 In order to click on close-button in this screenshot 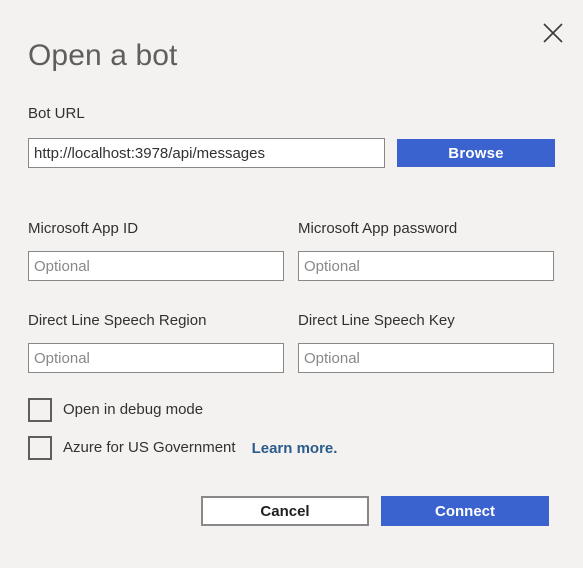, I will do `click(553, 33)`.